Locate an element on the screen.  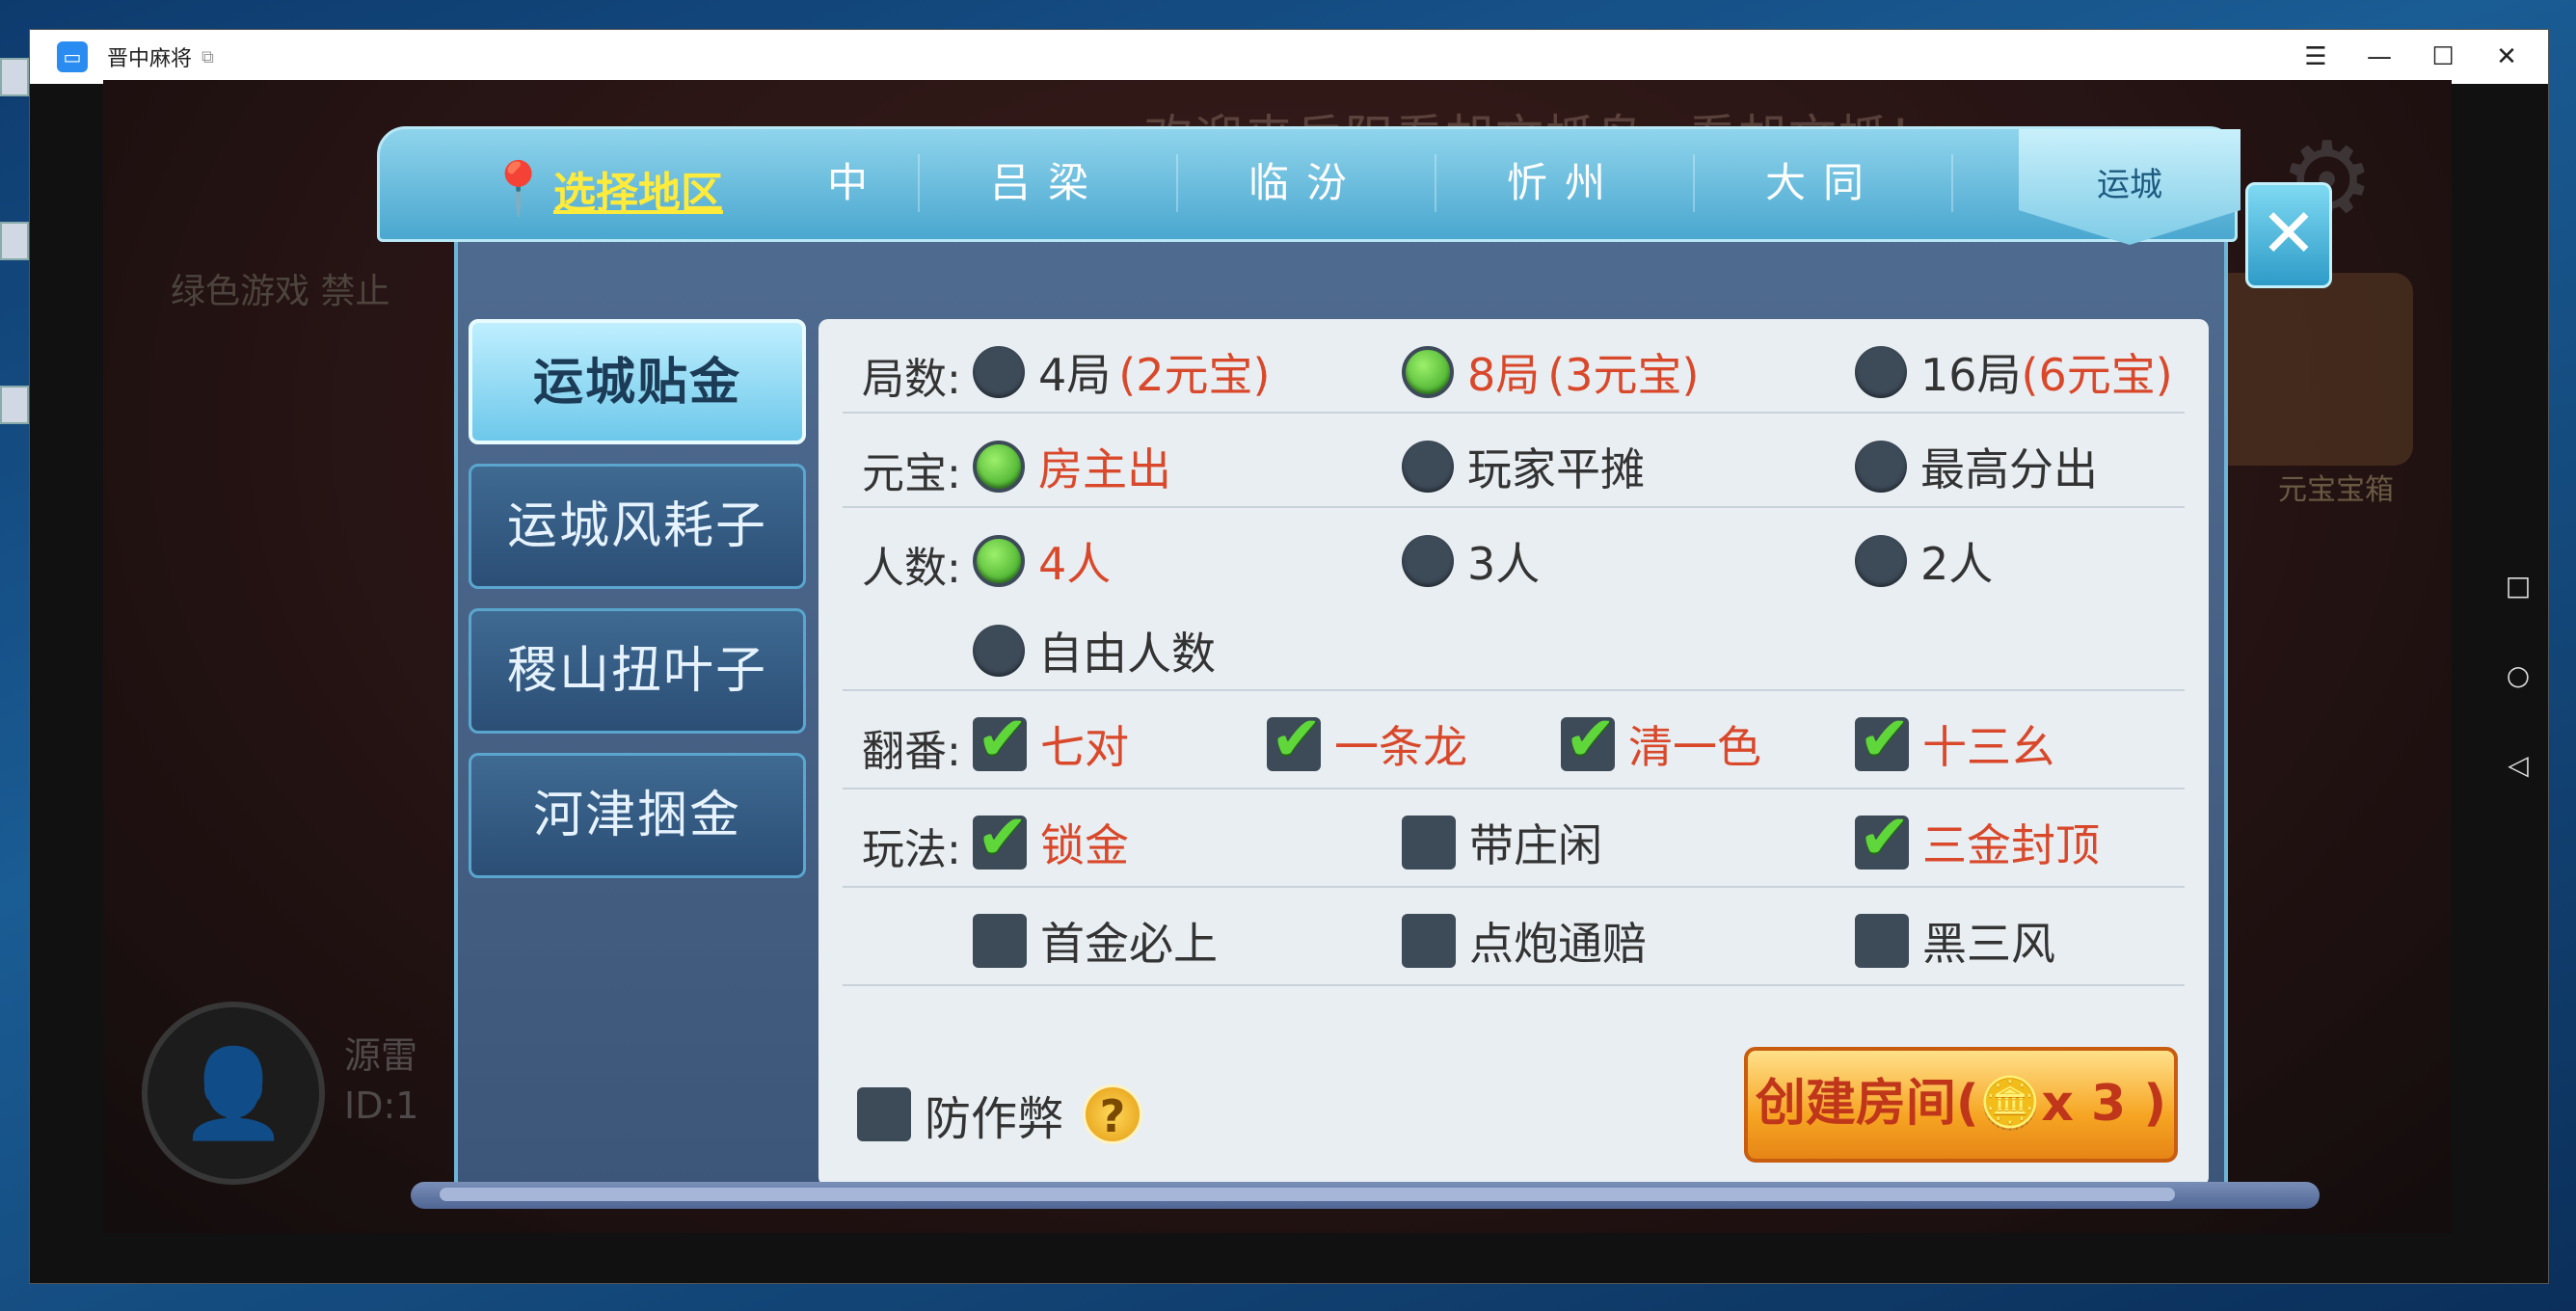
dialog-bottom-rail is located at coordinates (1366, 1195).